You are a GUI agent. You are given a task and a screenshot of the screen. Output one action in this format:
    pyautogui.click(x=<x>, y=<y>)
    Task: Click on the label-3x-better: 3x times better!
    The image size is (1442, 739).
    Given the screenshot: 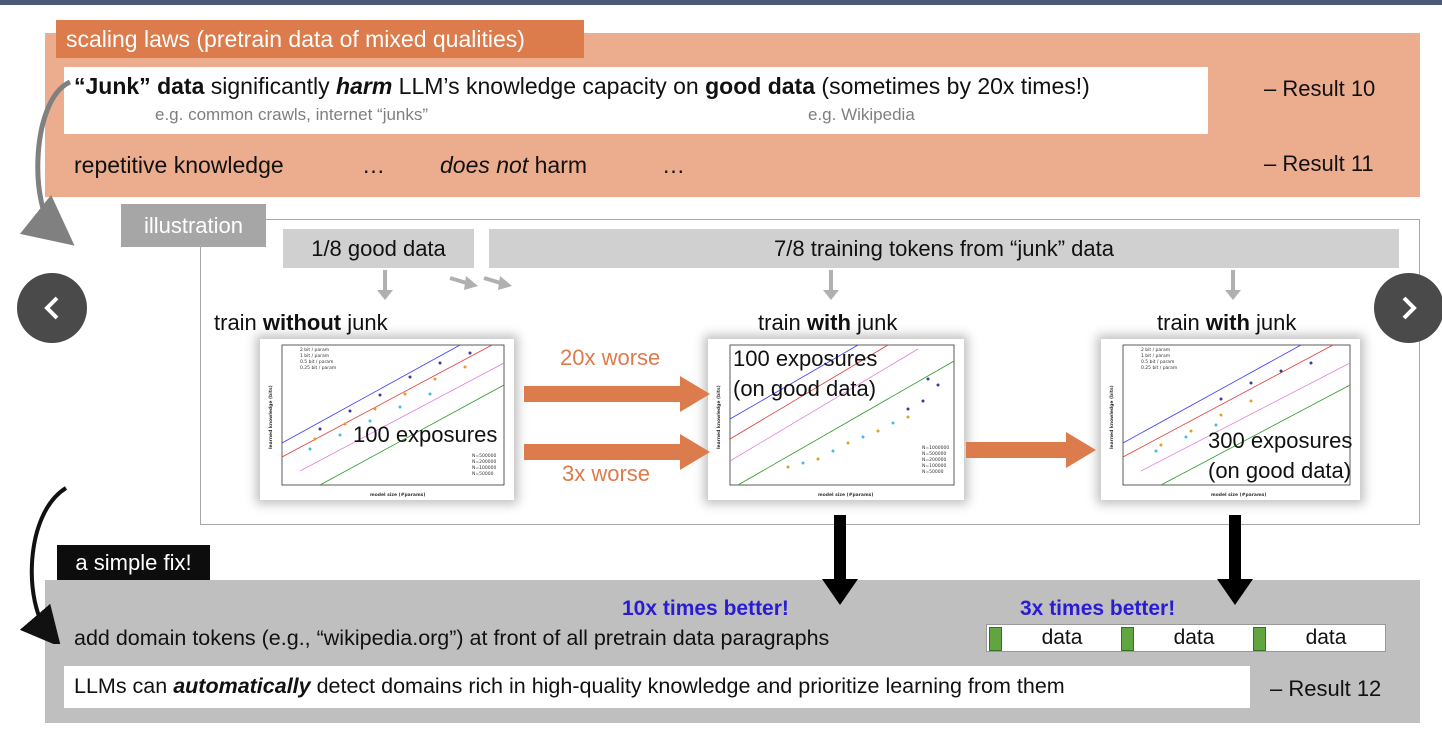 What is the action you would take?
    pyautogui.click(x=1098, y=608)
    